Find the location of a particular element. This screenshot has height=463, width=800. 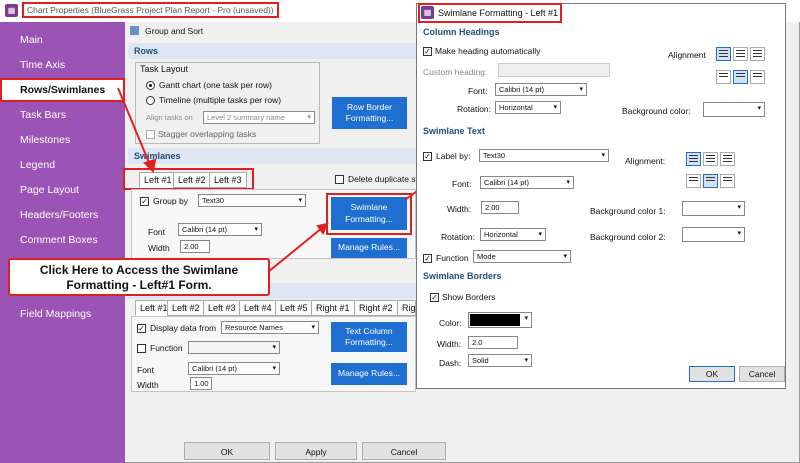

bg-color-1-label: Background color 1: is located at coordinates (628, 211).